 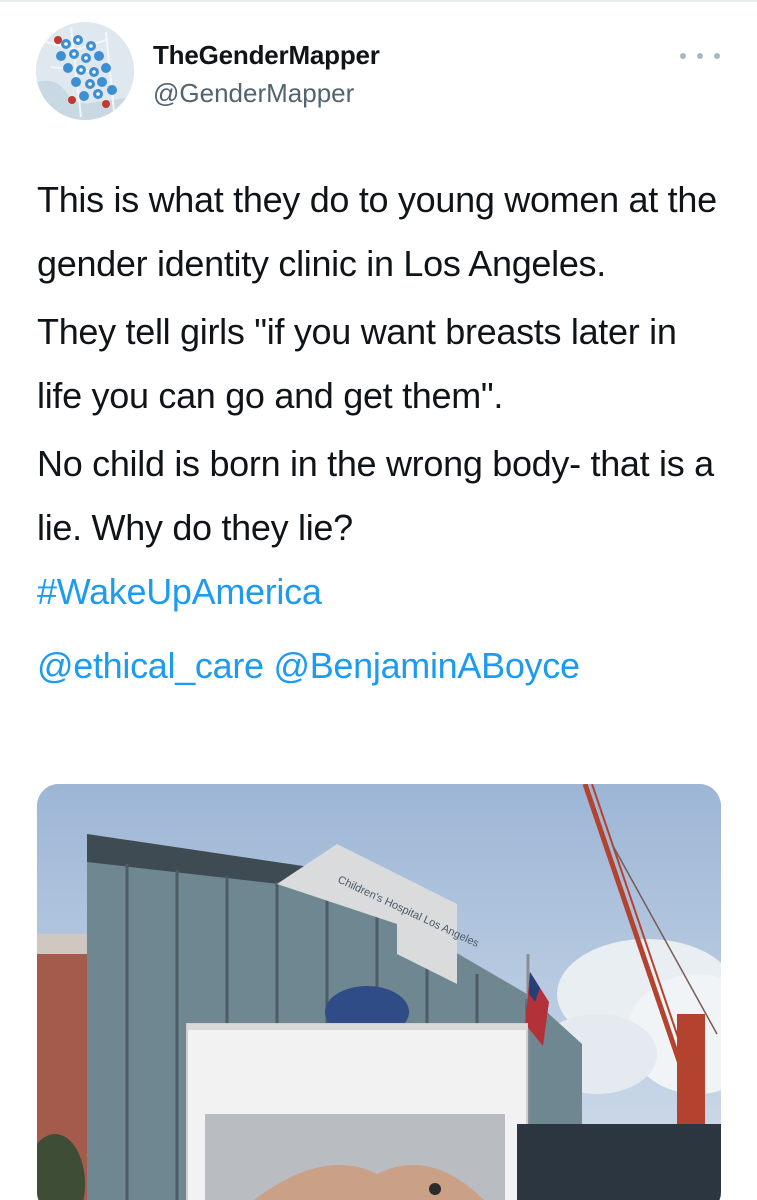 I want to click on display-name: TheGenderMapper, so click(x=266, y=55).